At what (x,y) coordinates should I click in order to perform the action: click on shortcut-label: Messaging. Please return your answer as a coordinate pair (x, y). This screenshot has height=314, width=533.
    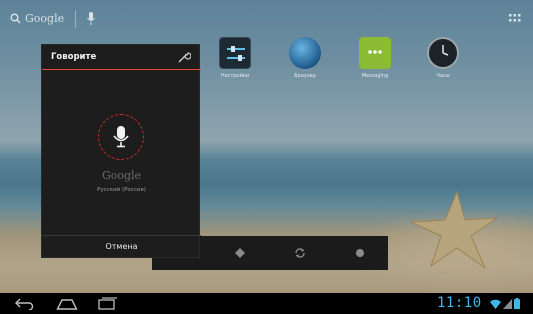
    Looking at the image, I should click on (375, 76).